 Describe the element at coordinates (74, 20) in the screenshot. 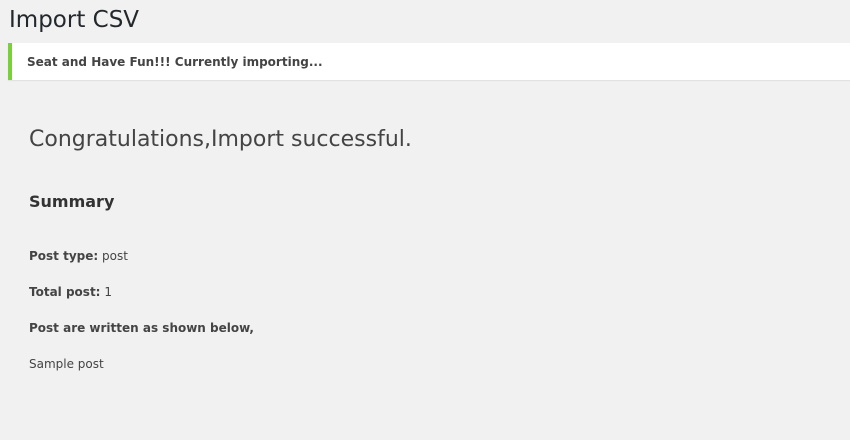

I see `page-title: Import CSV` at that location.